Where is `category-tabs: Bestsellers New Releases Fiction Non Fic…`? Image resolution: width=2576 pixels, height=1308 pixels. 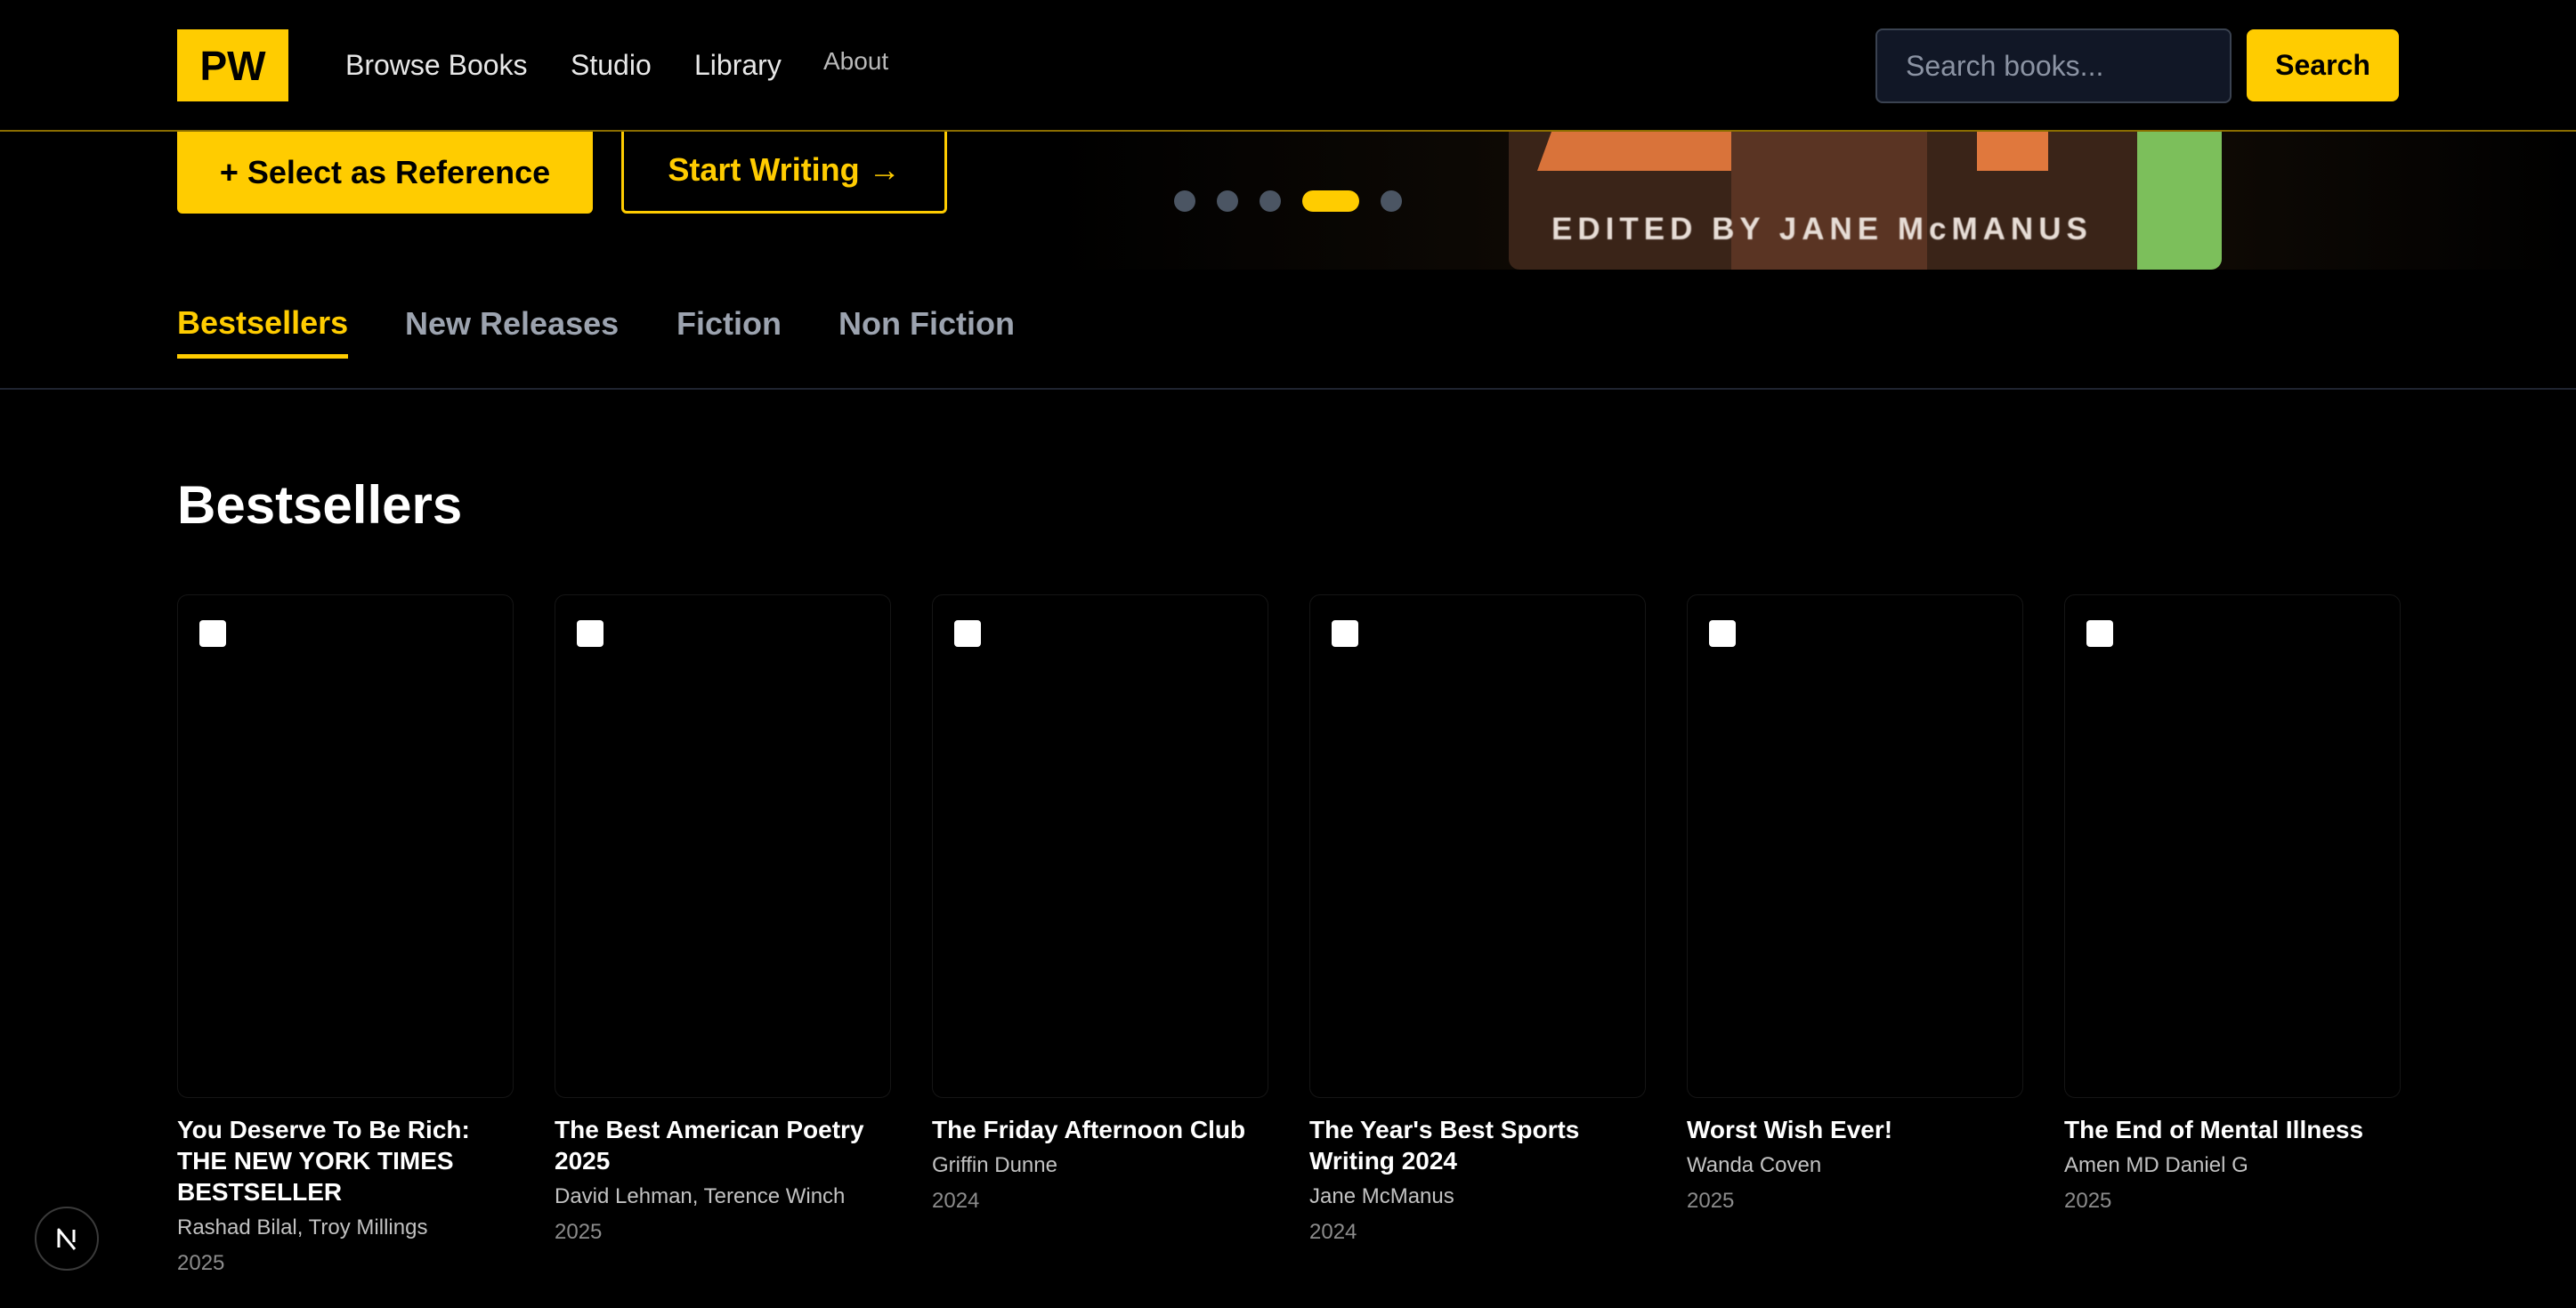 category-tabs: Bestsellers New Releases Fiction Non Fic… is located at coordinates (1288, 330).